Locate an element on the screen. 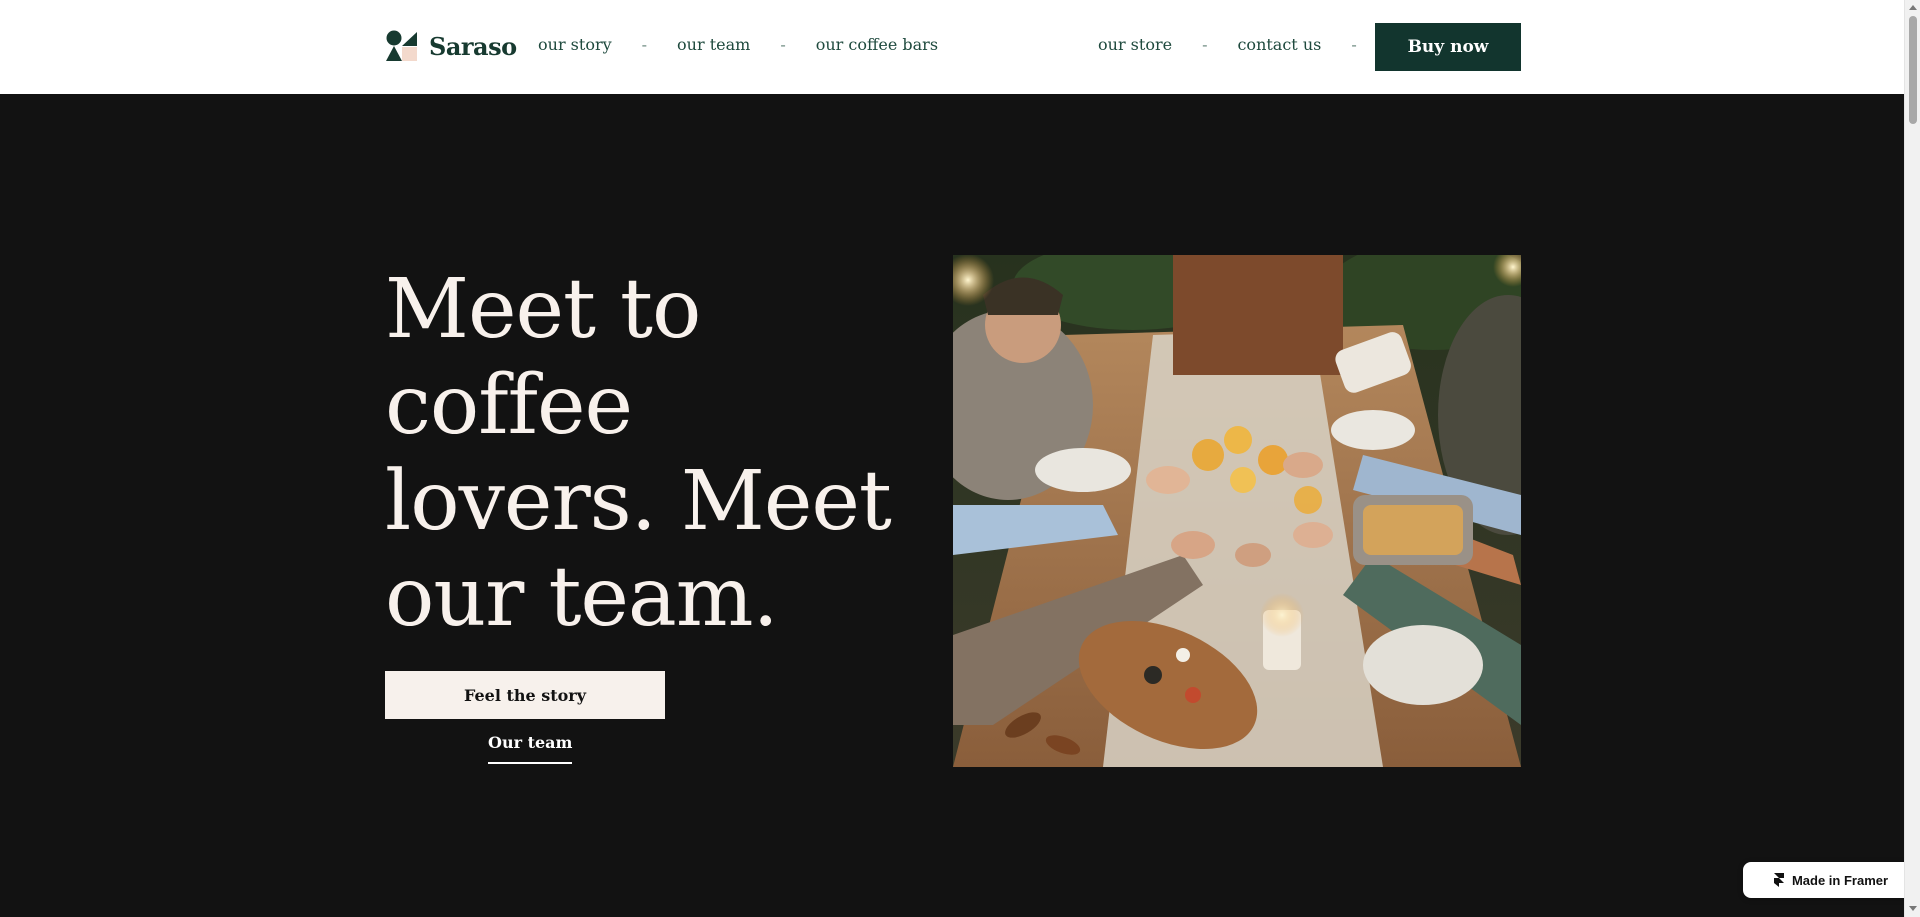 This screenshot has width=1920, height=917. buy-now-button: Buy now is located at coordinates (1448, 47).